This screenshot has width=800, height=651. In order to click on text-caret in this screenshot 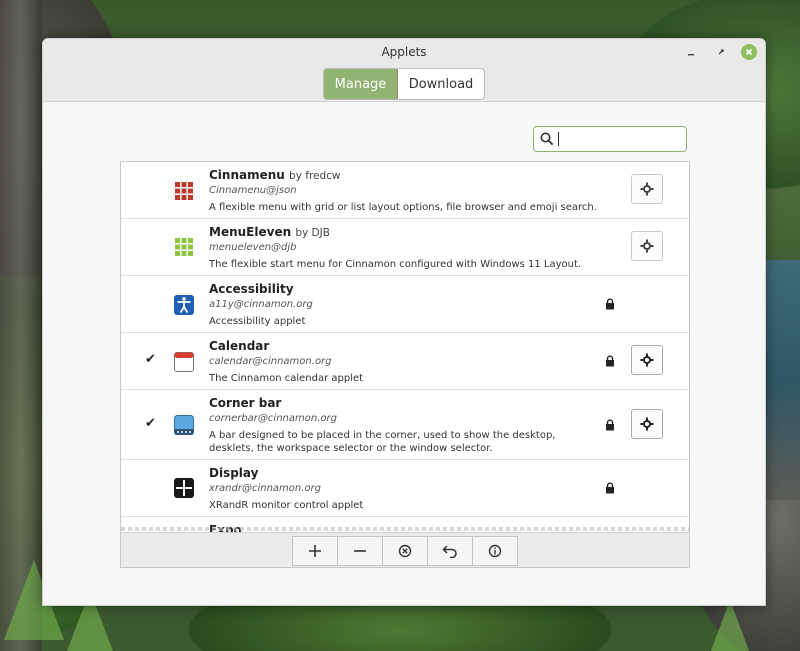, I will do `click(558, 139)`.